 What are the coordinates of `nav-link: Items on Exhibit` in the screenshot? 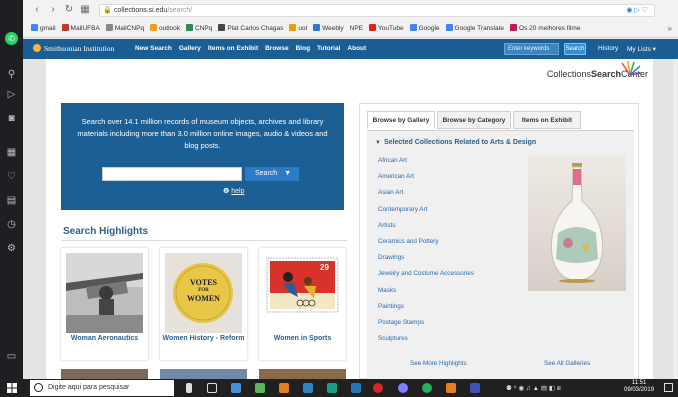 It's located at (233, 48).